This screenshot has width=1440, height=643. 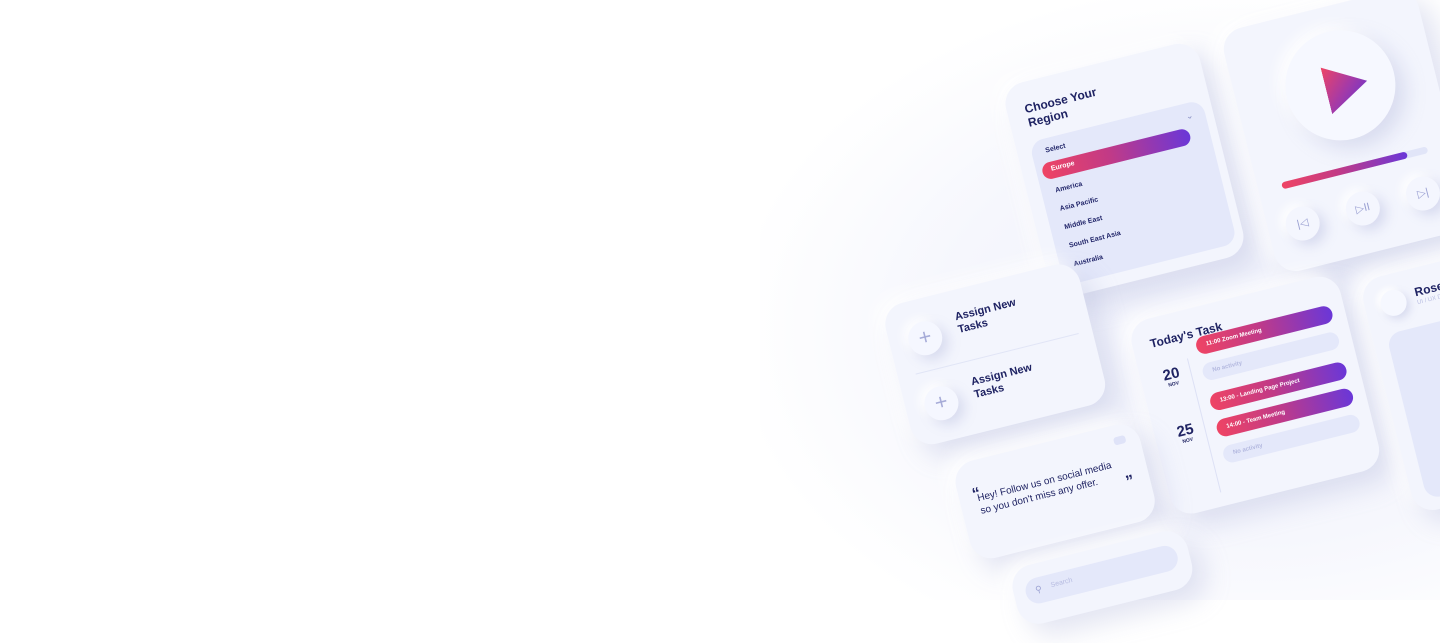 What do you see at coordinates (1190, 116) in the screenshot?
I see `chevron-down-icon: ⌄` at bounding box center [1190, 116].